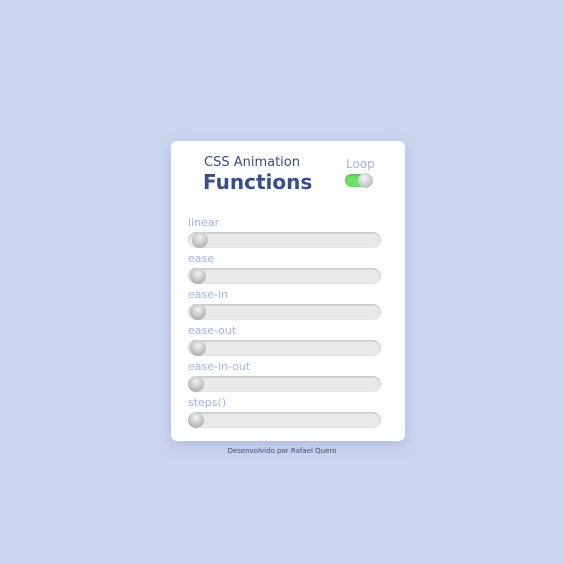  I want to click on row-label-linear: linear, so click(204, 222).